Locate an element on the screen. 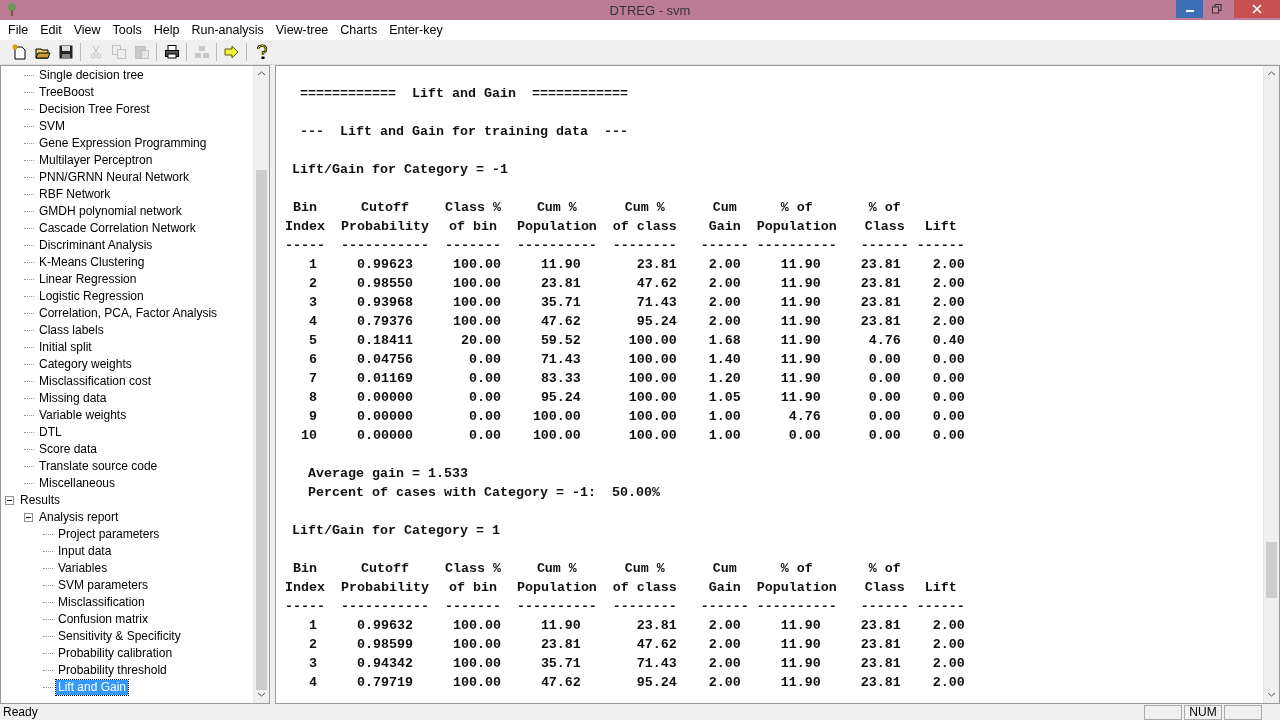 This screenshot has width=1280, height=720. tree-item: DTL is located at coordinates (50, 432).